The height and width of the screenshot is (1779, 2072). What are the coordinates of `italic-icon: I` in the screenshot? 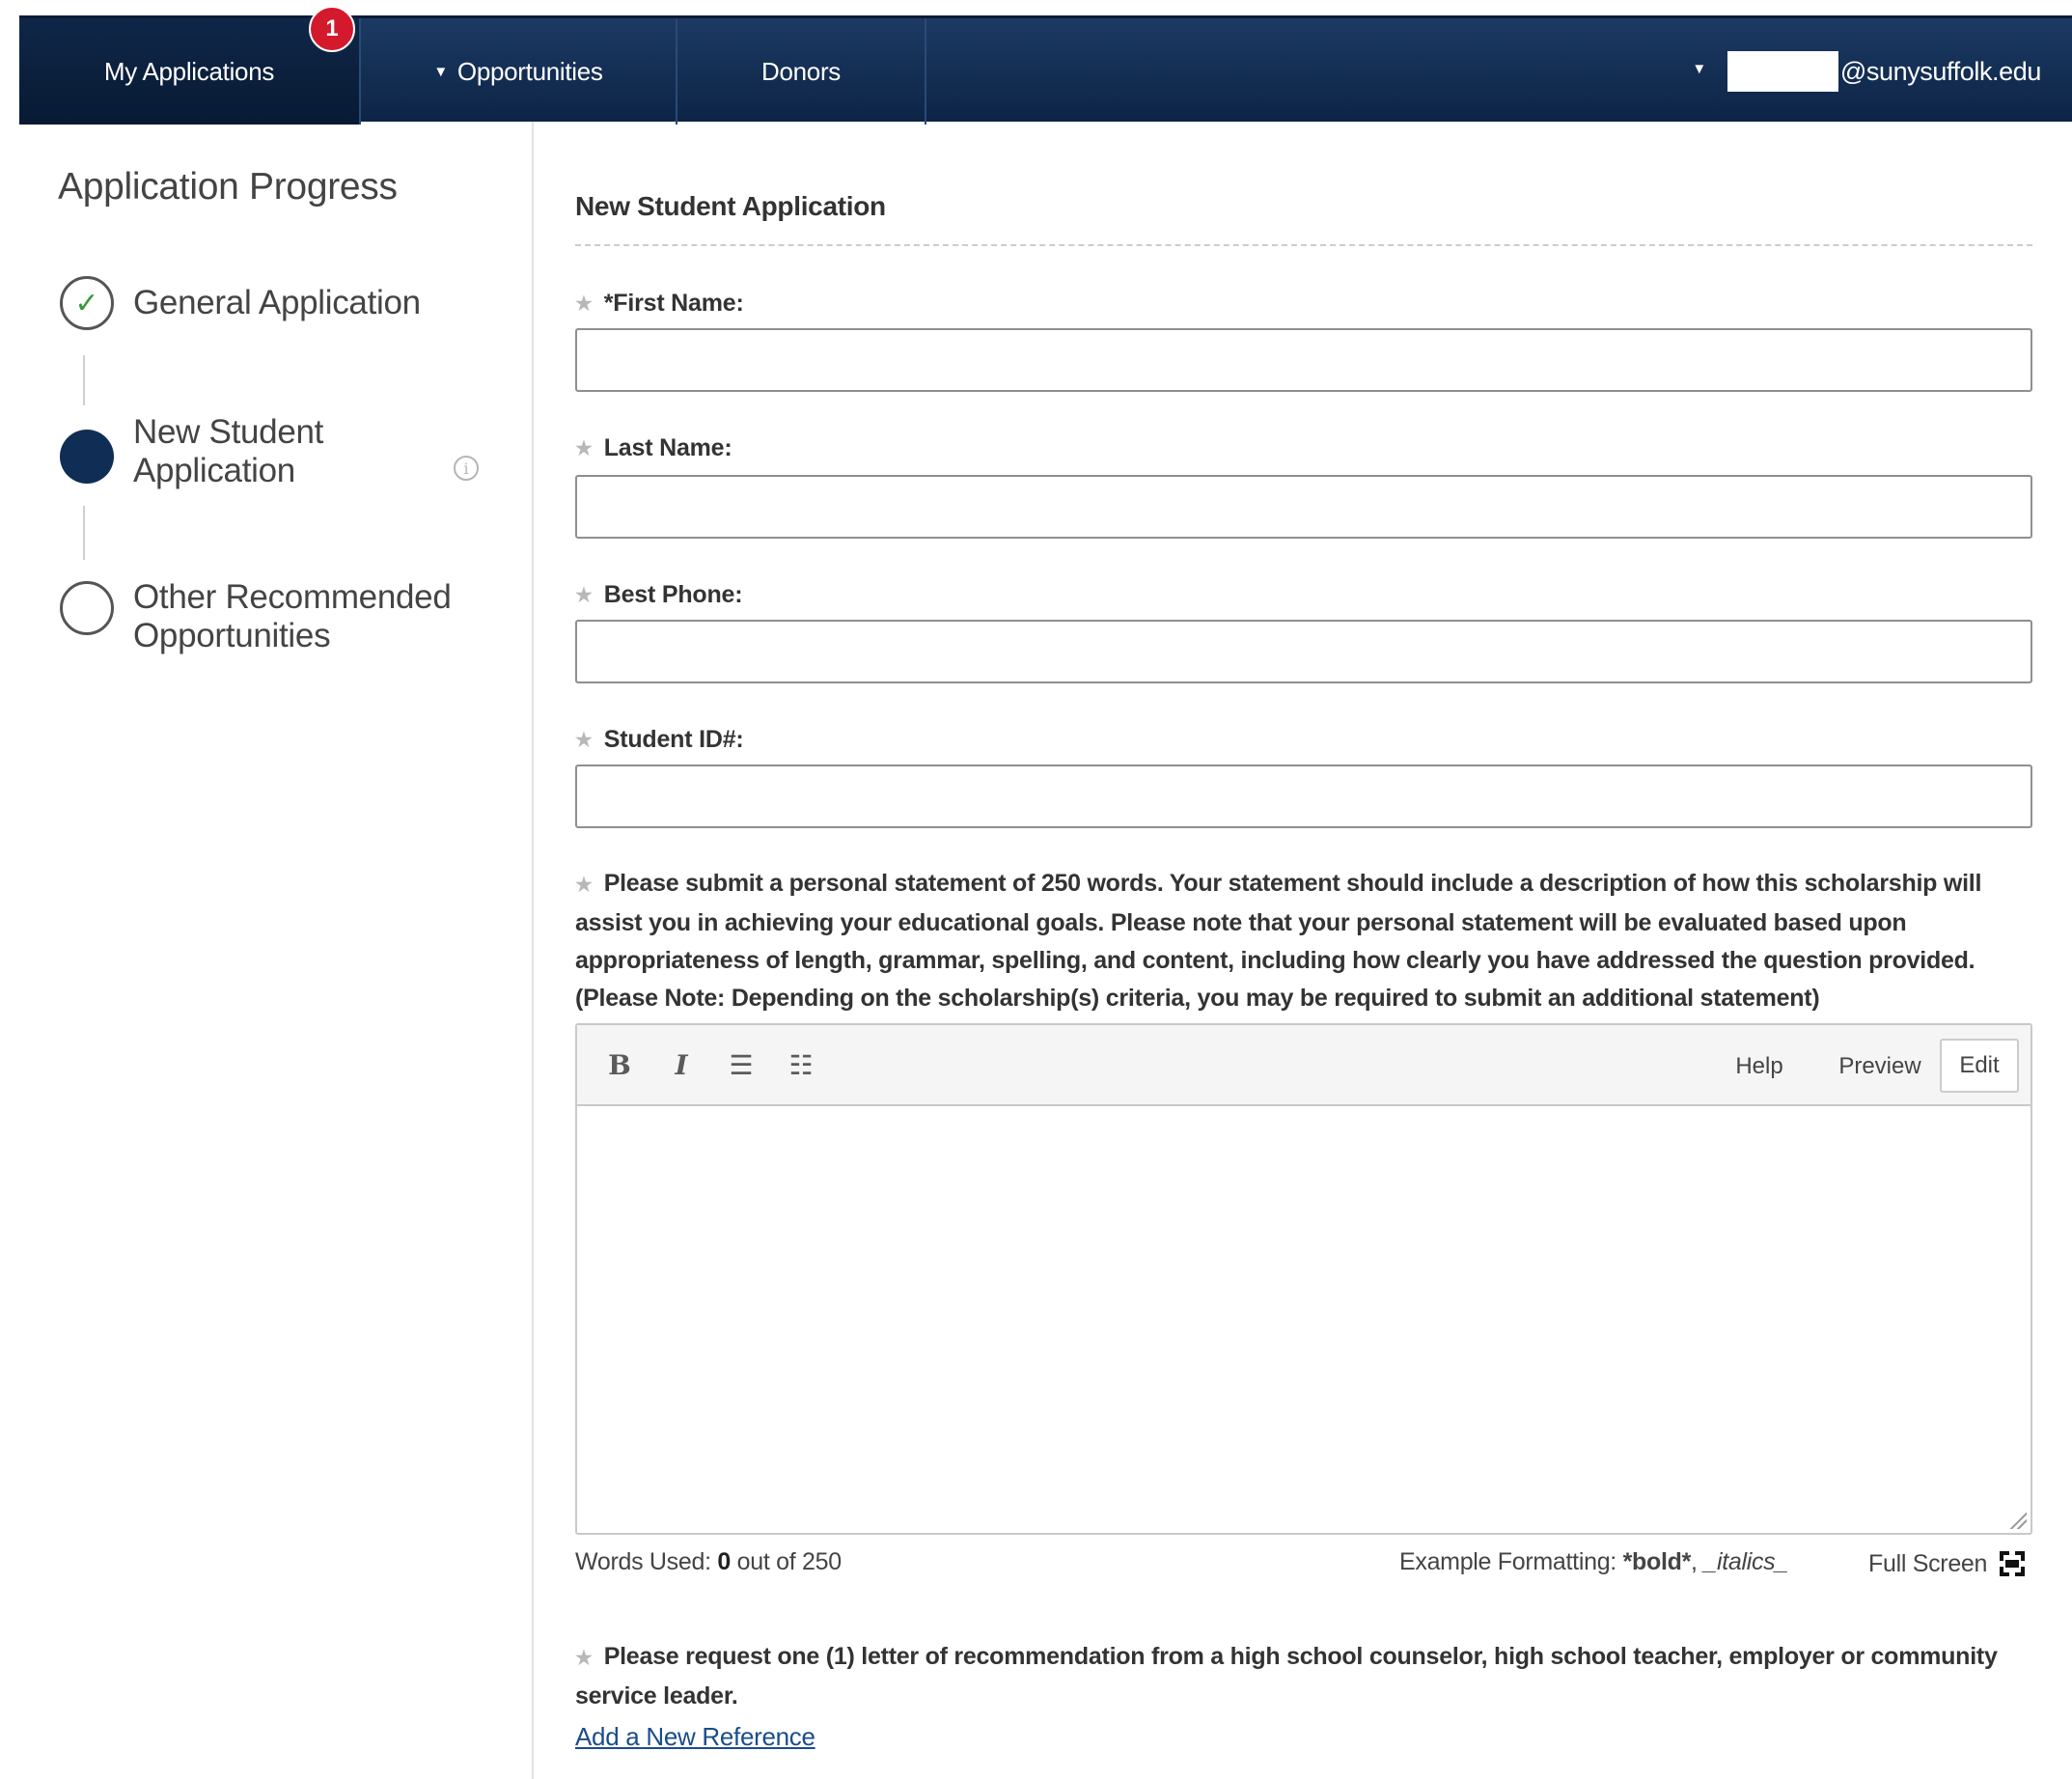 It's located at (681, 1064).